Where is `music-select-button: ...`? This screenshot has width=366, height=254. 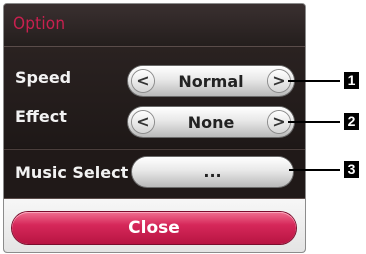 music-select-button: ... is located at coordinates (212, 172).